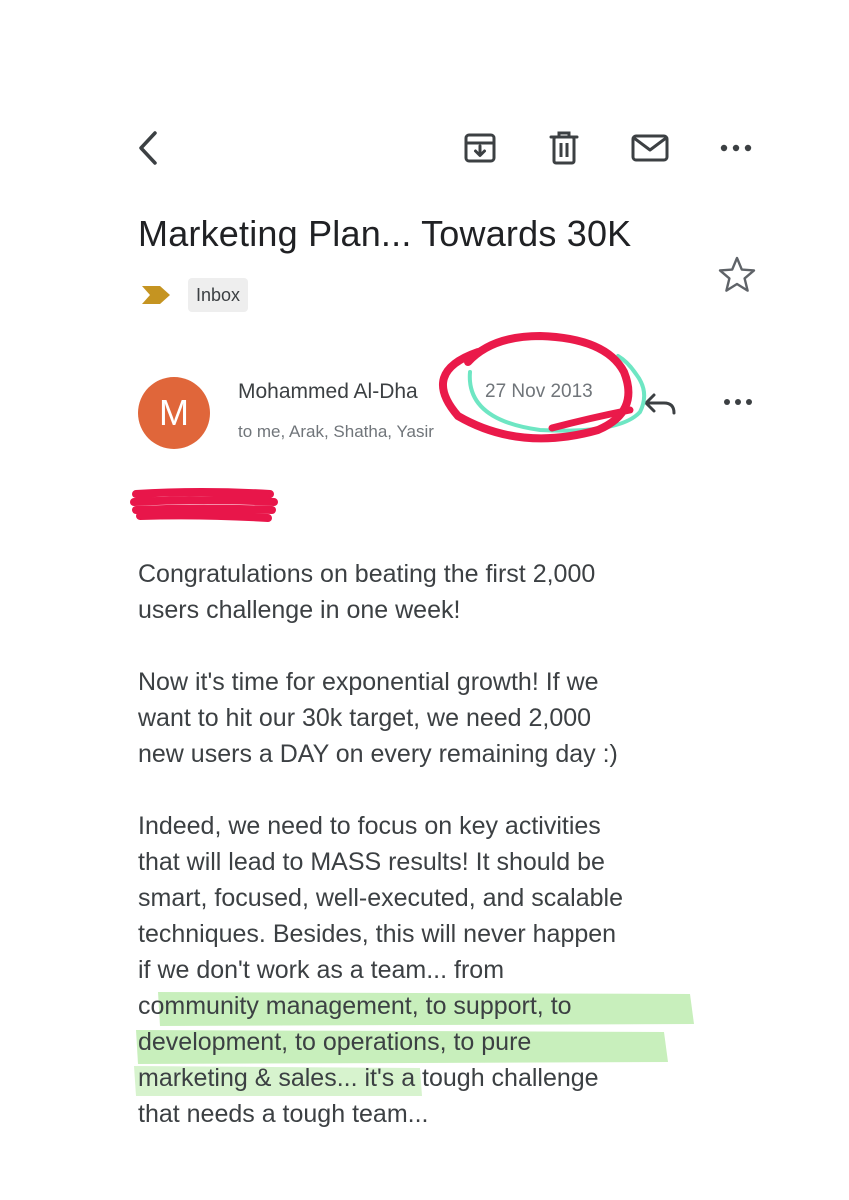 The image size is (849, 1200). What do you see at coordinates (385, 233) in the screenshot?
I see `email-subject: Marketing Plan... Towards 30K` at bounding box center [385, 233].